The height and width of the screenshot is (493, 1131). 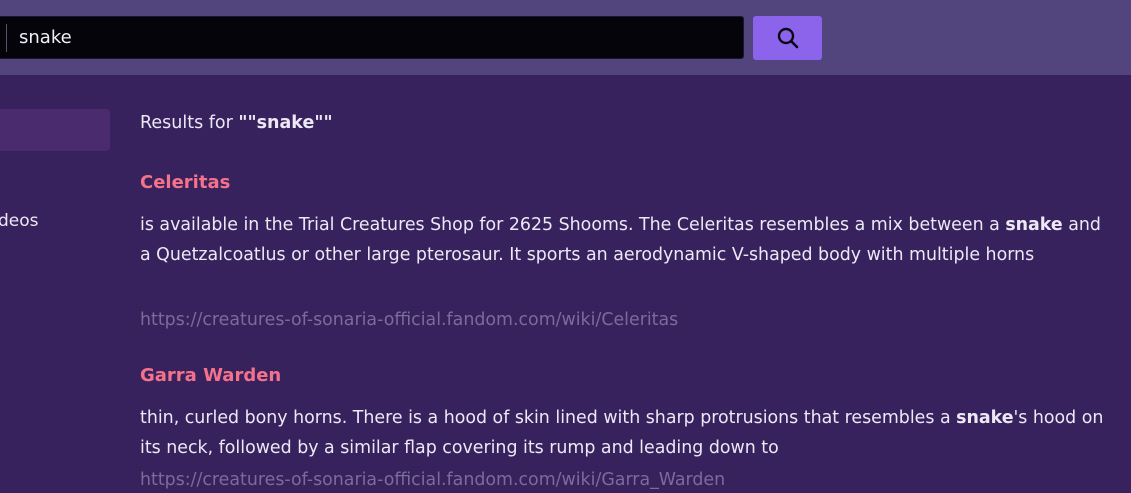 What do you see at coordinates (185, 183) in the screenshot?
I see `result-title-celeritas: Celeritas` at bounding box center [185, 183].